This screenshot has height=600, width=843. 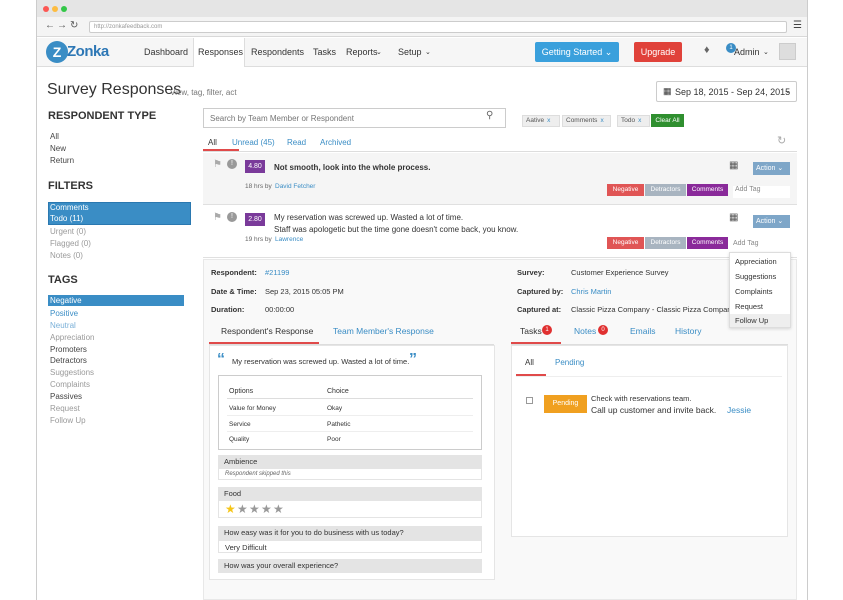 What do you see at coordinates (68, 349) in the screenshot?
I see `tag-promoters: Promoters` at bounding box center [68, 349].